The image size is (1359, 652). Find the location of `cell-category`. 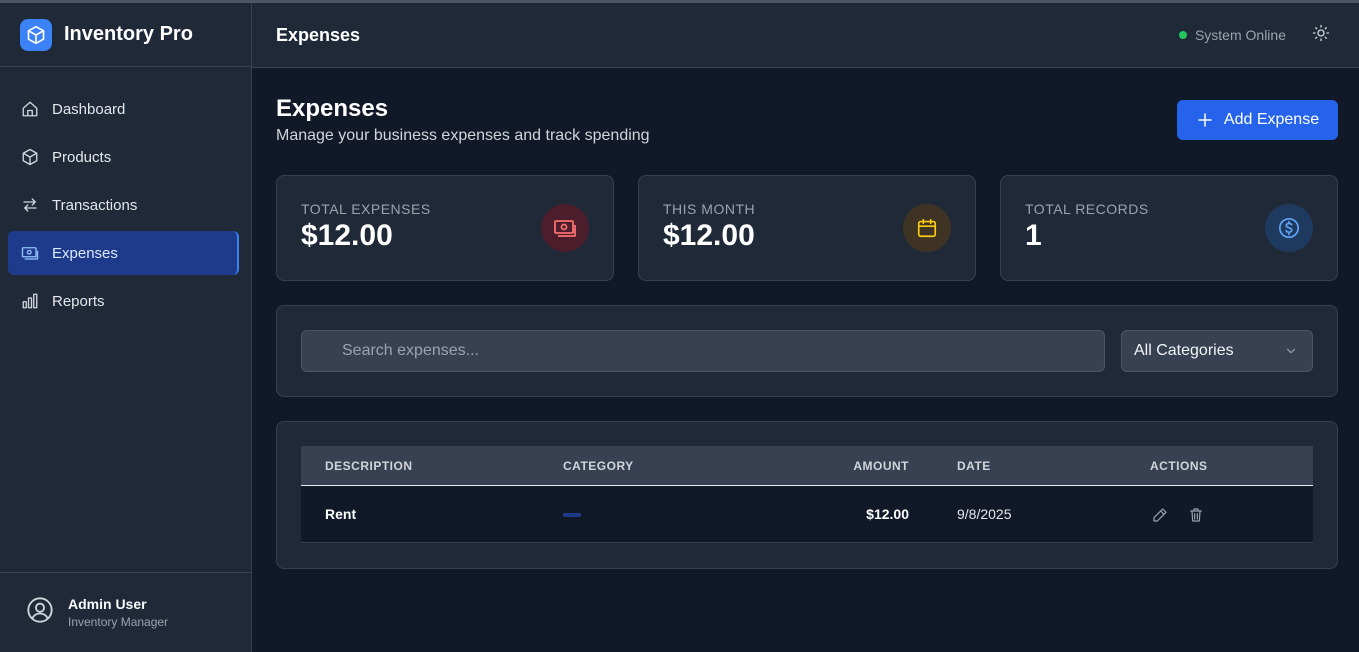

cell-category is located at coordinates (572, 514).